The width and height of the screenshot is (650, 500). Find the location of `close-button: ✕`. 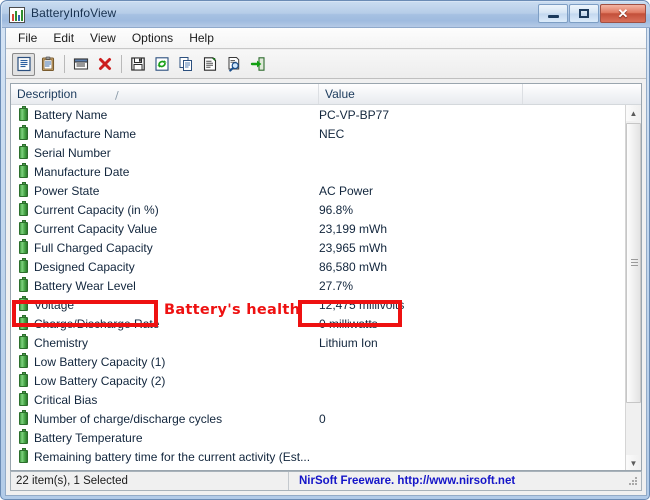

close-button: ✕ is located at coordinates (623, 13).